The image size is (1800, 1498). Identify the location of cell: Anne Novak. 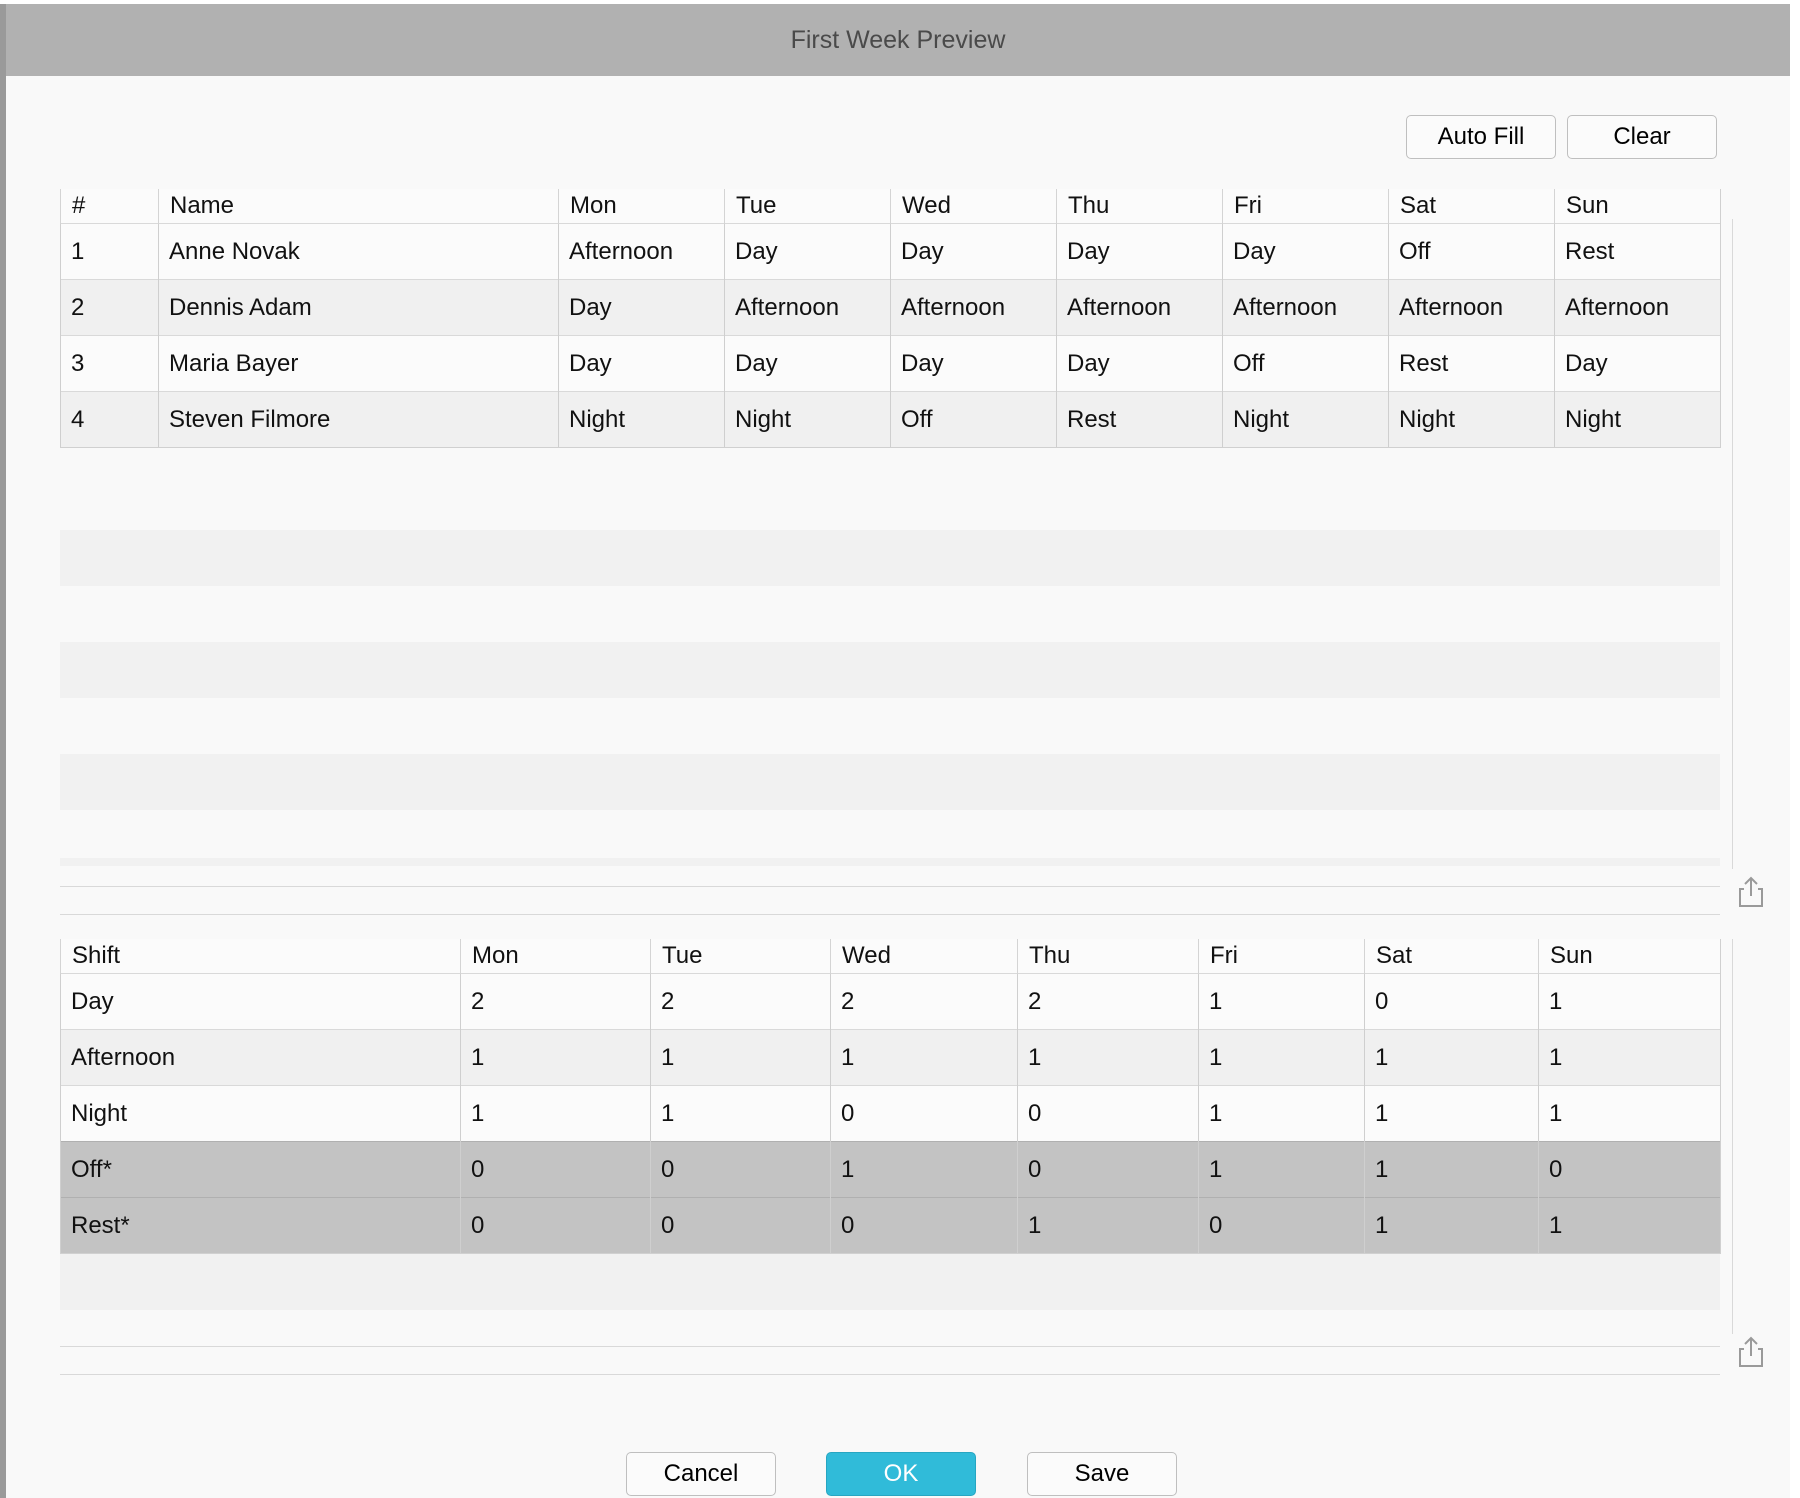
(358, 251).